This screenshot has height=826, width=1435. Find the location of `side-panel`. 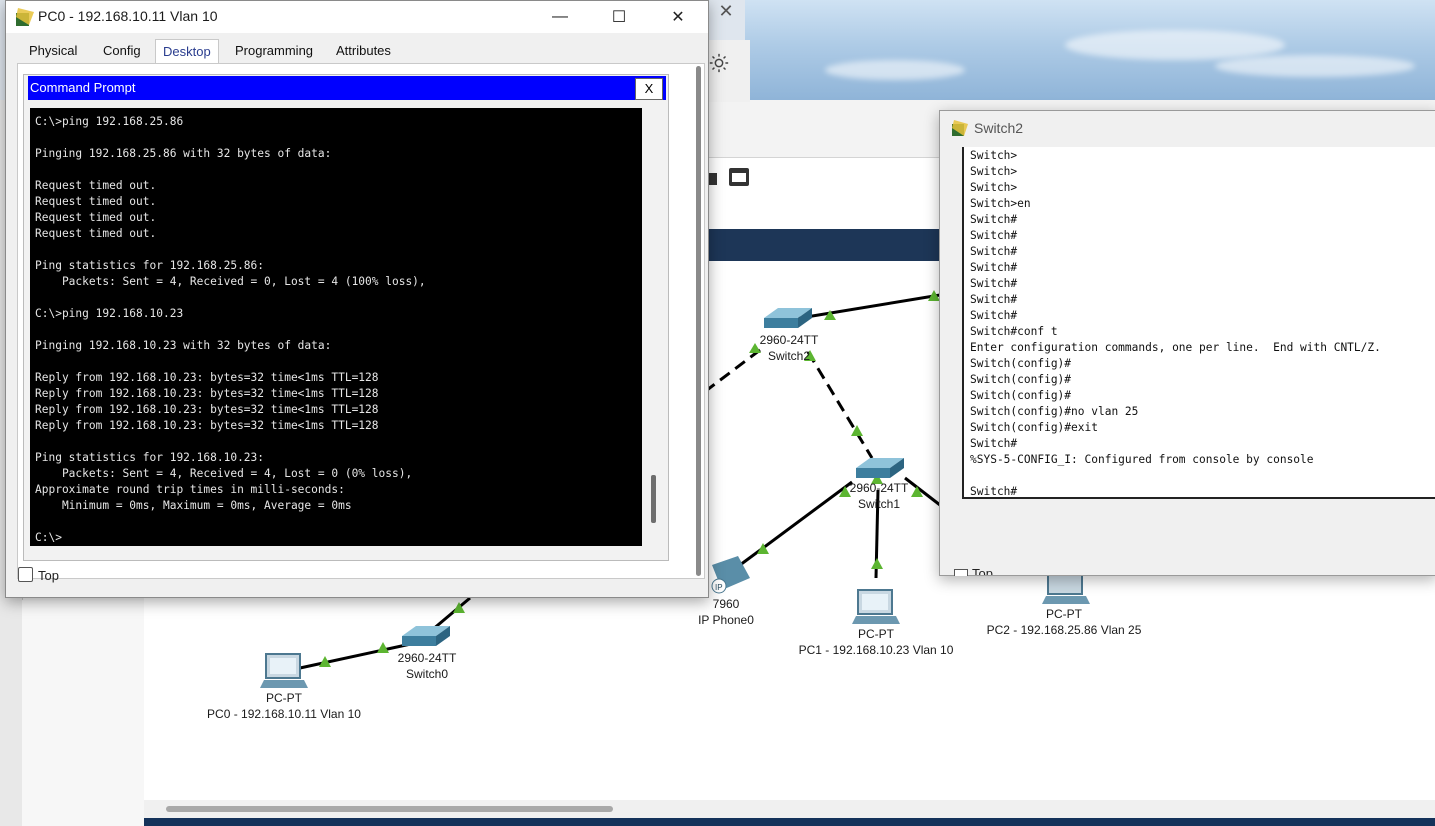

side-panel is located at coordinates (83, 713).